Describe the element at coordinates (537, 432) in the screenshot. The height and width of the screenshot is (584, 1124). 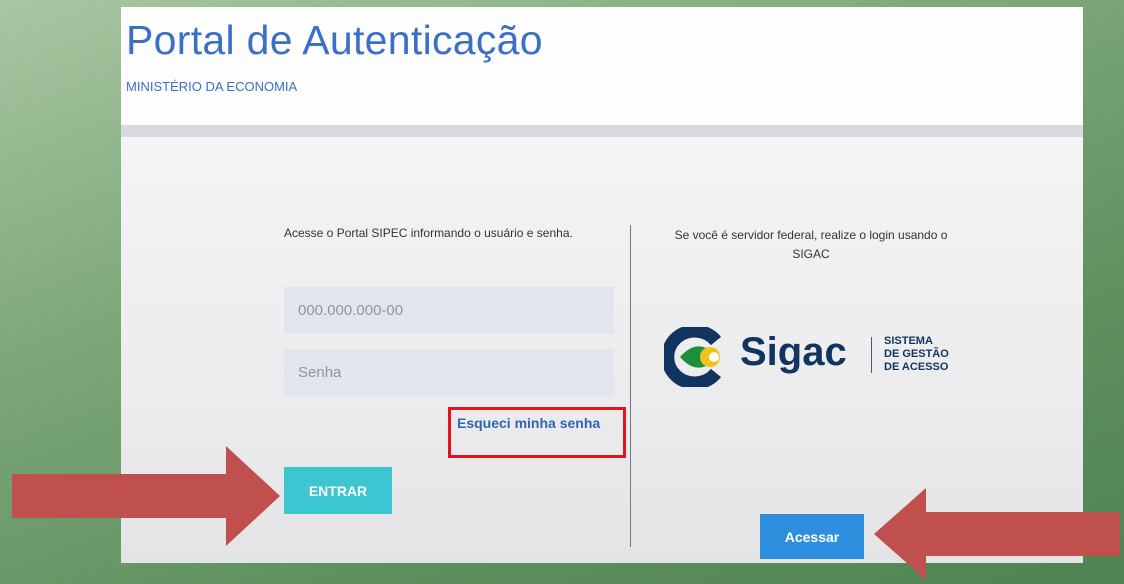
I see `forgot-password-highlight-box` at that location.